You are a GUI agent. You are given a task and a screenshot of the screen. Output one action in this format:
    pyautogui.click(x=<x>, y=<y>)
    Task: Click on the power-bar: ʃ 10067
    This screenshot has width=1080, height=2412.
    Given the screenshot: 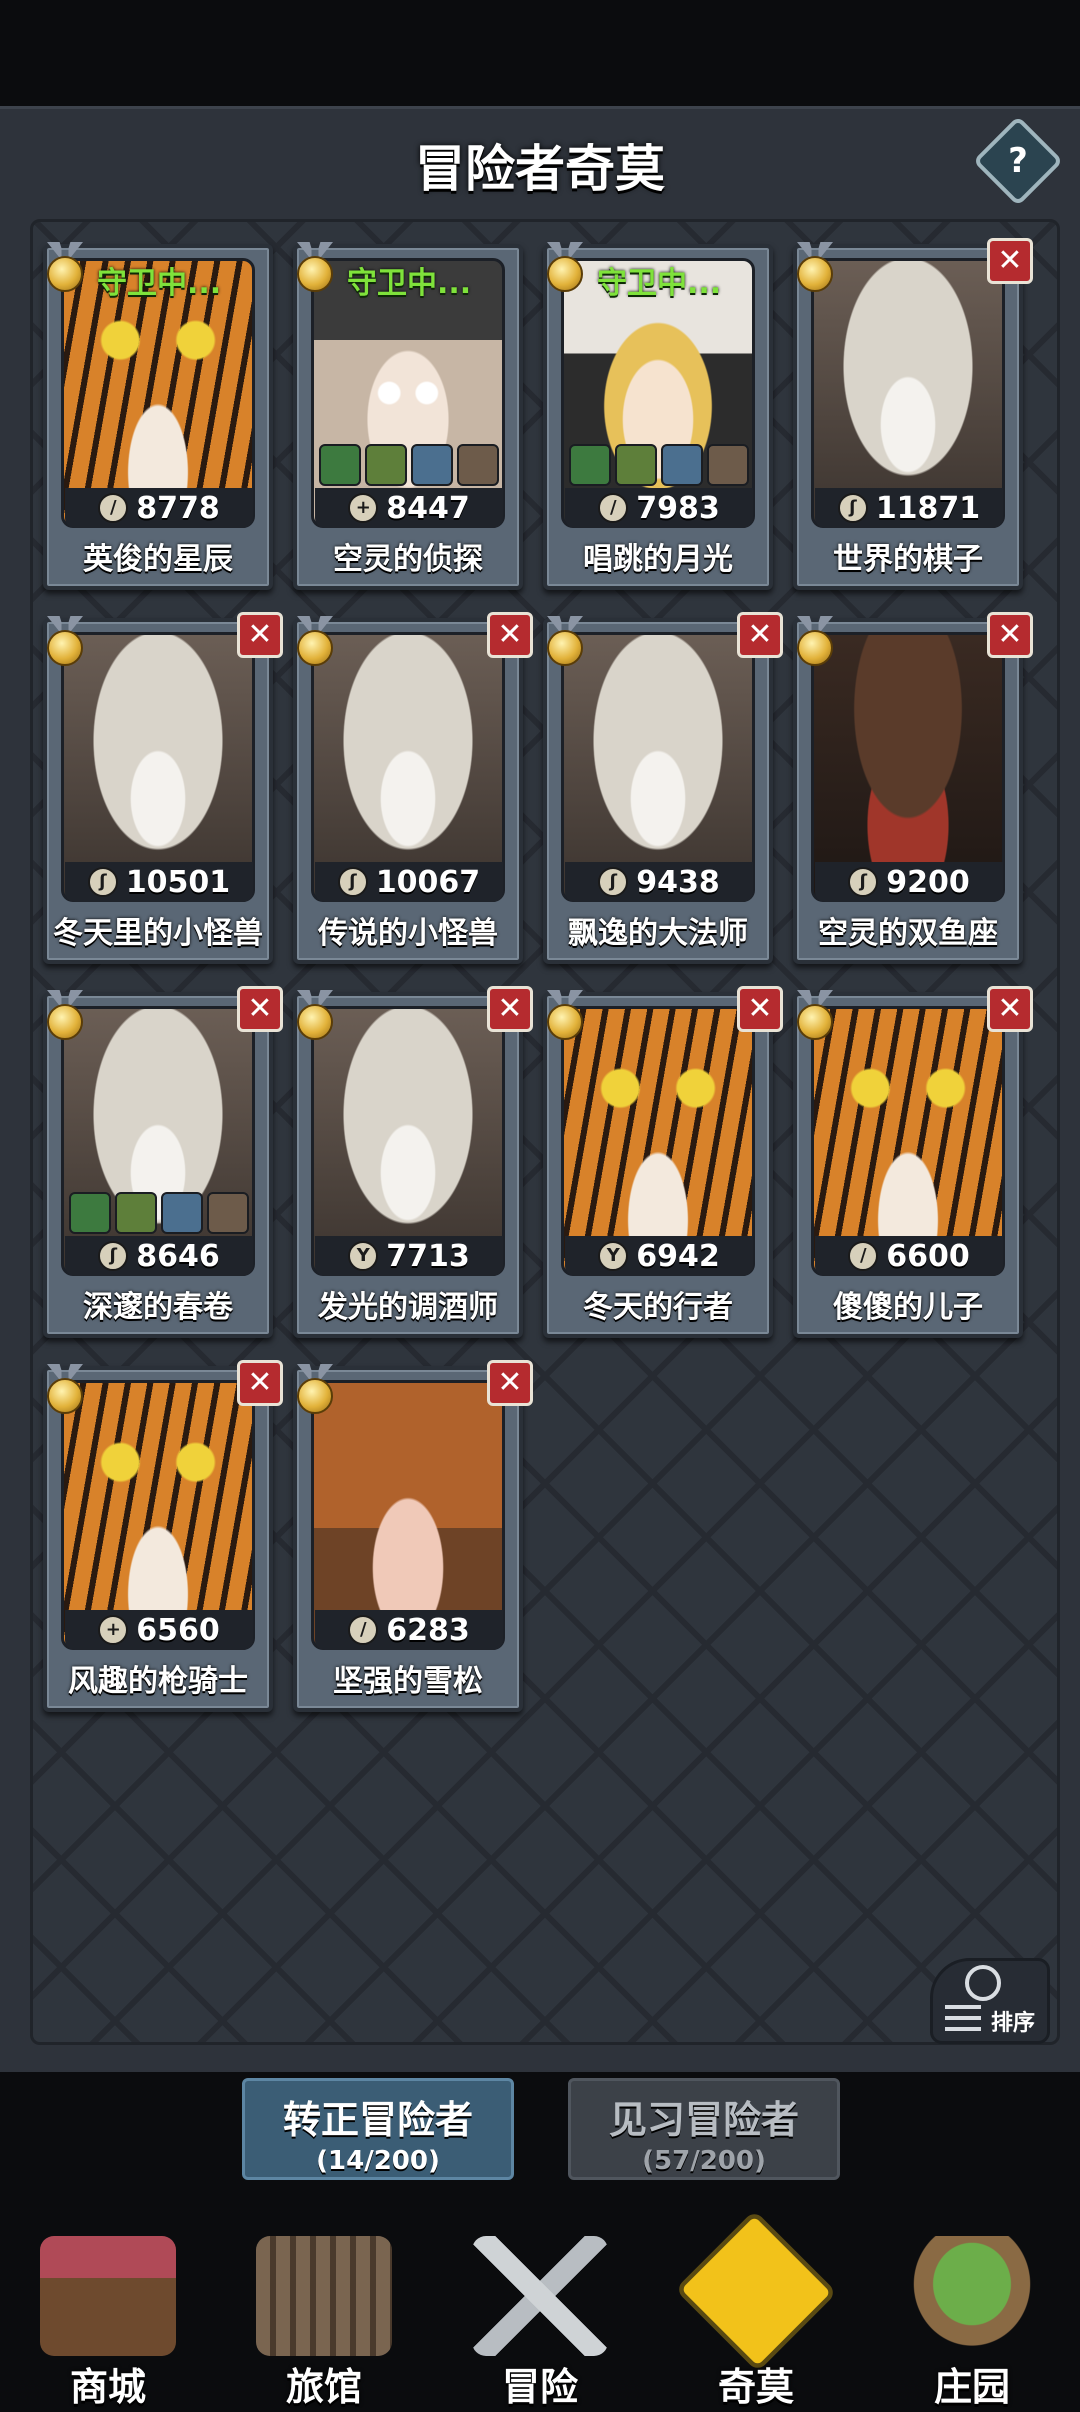 What is the action you would take?
    pyautogui.click(x=409, y=882)
    